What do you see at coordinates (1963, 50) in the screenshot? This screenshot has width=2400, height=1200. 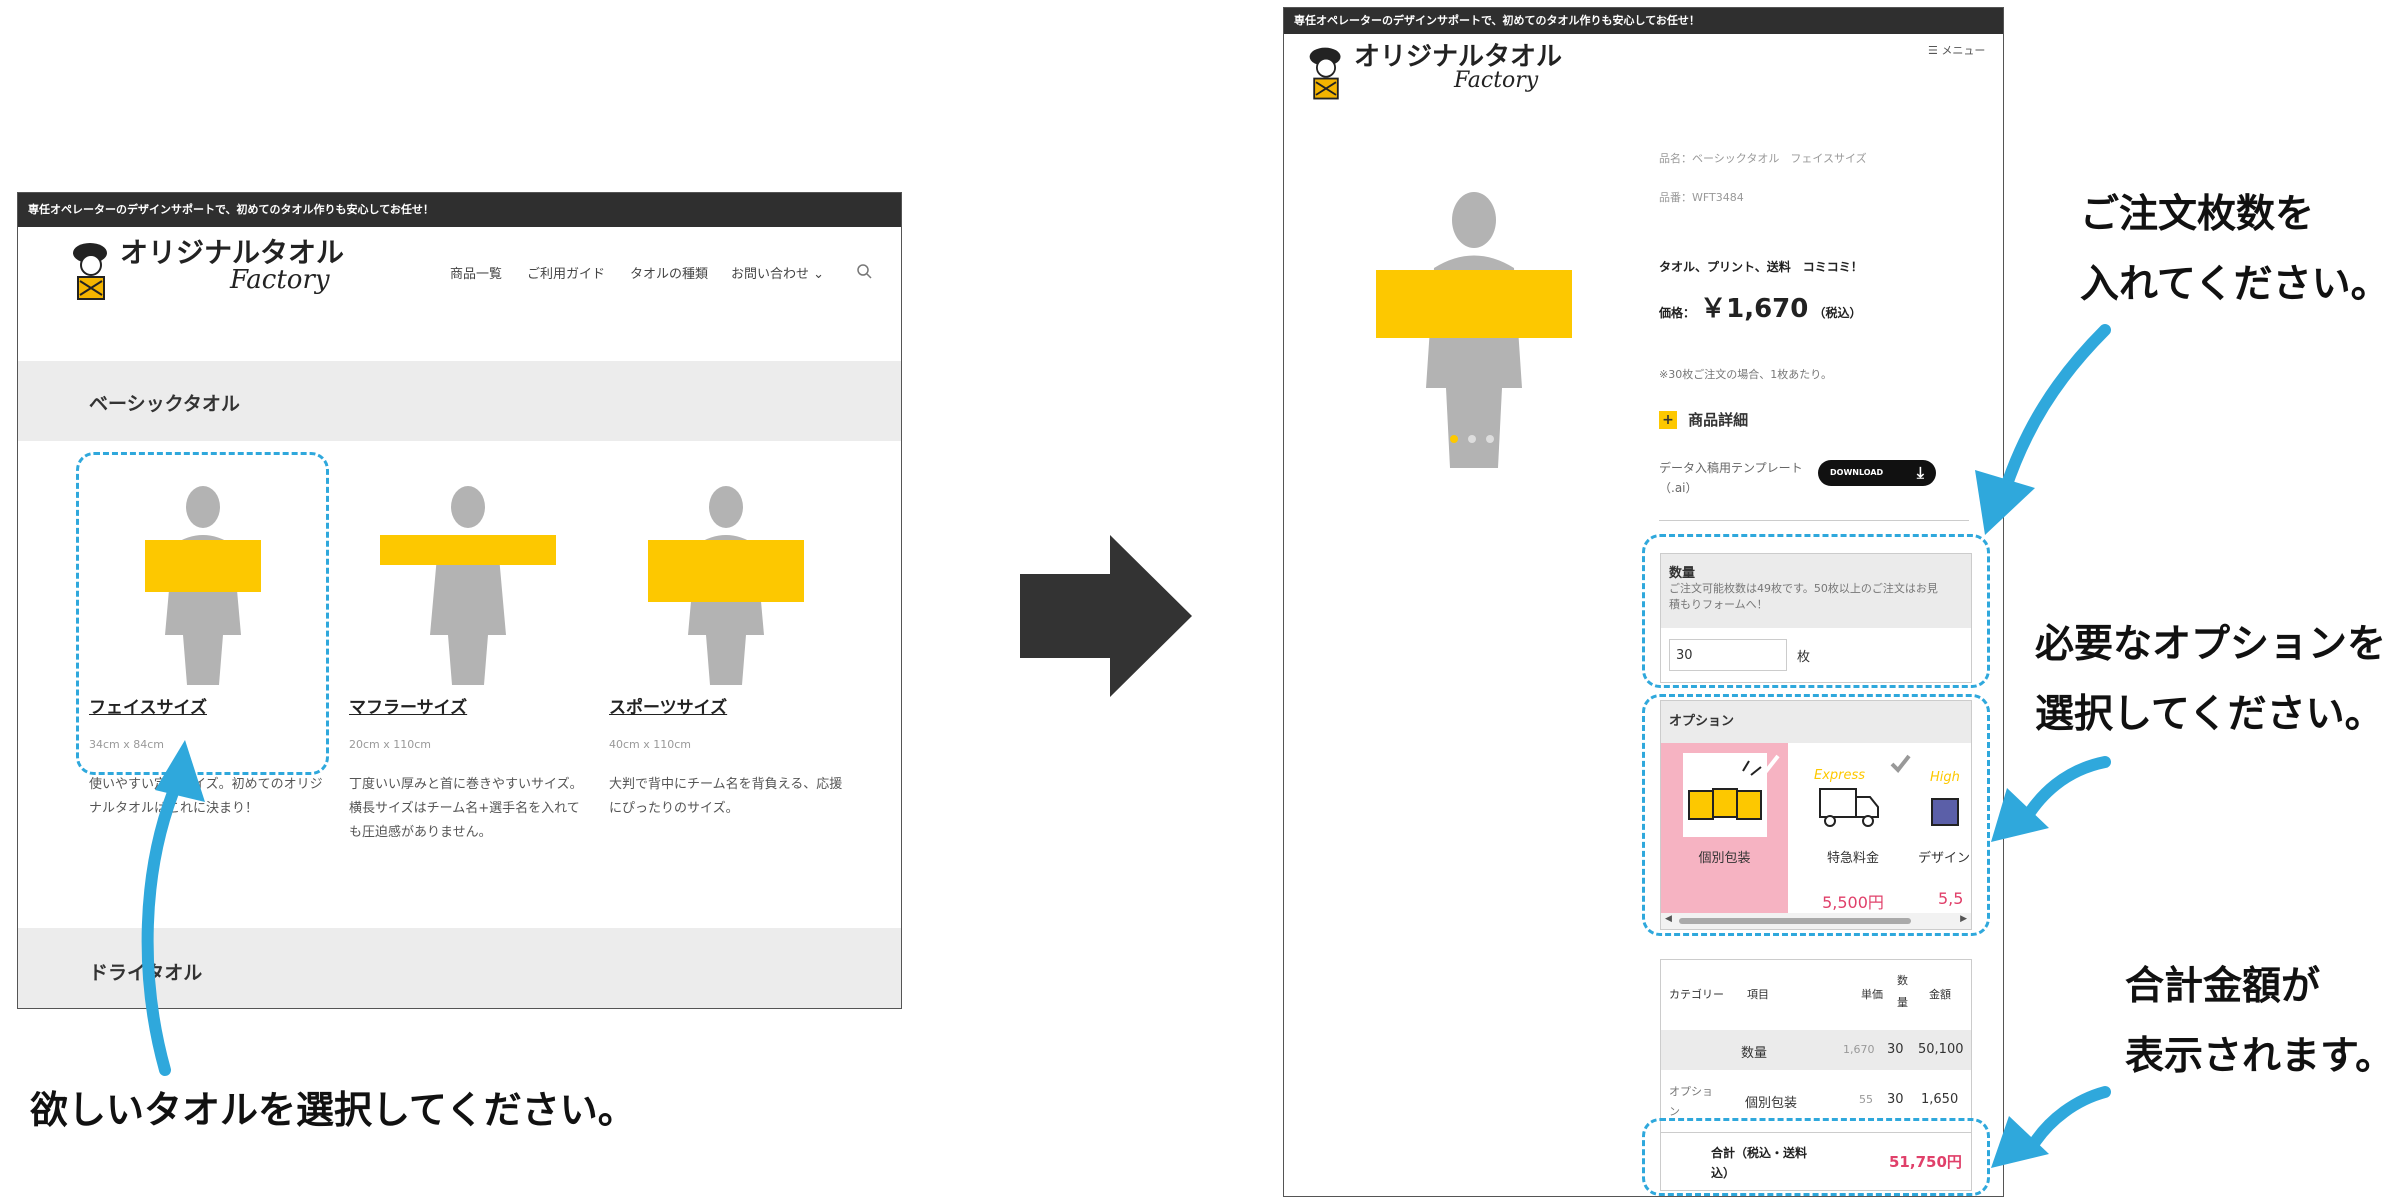 I see `menu-label: メニュー` at bounding box center [1963, 50].